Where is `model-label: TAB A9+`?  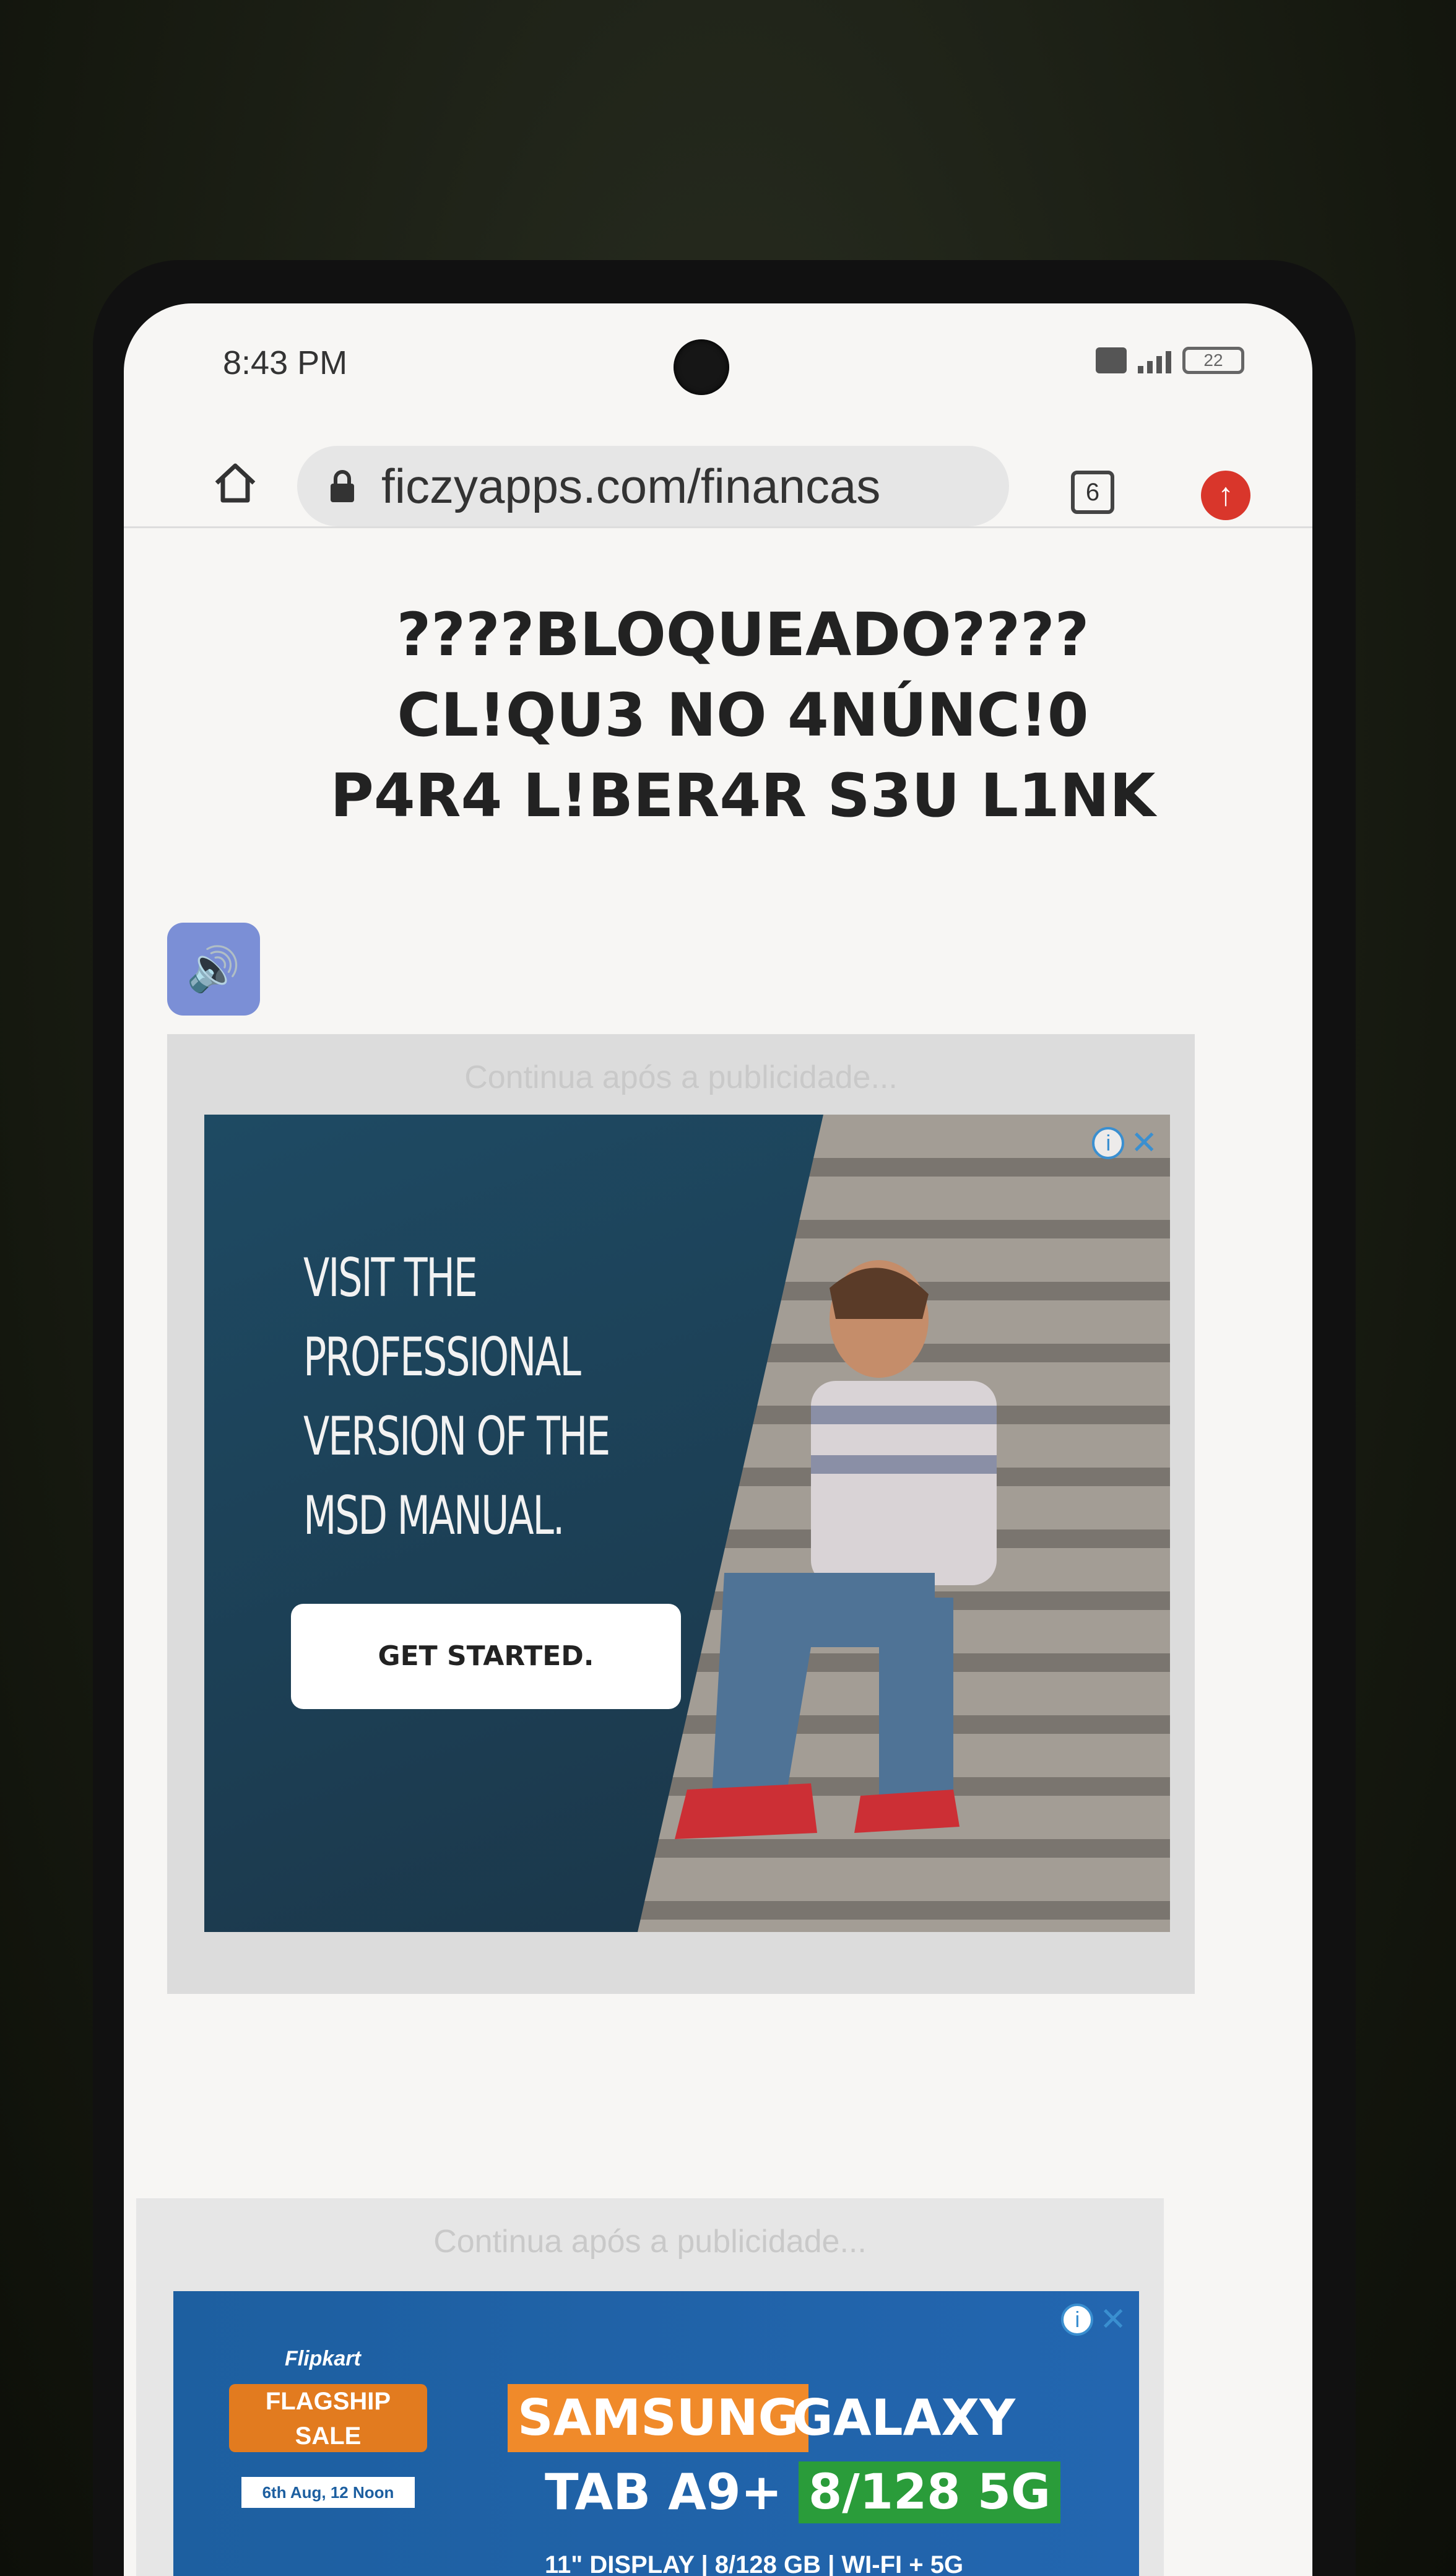
model-label: TAB A9+ is located at coordinates (664, 2492).